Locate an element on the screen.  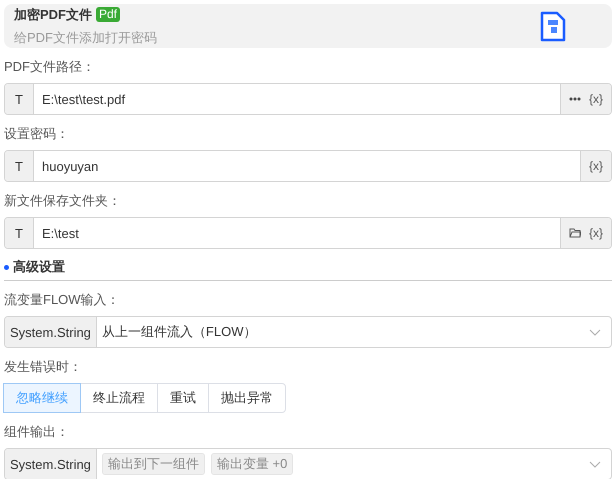
field-label: 流变量FLOW输入： is located at coordinates (62, 299).